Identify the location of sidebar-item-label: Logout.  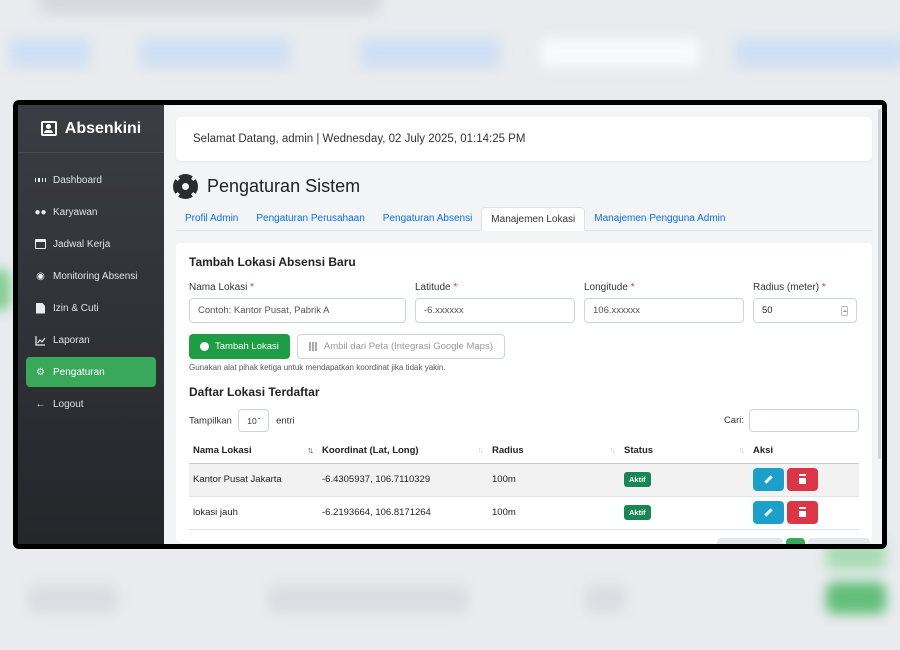
(68, 404).